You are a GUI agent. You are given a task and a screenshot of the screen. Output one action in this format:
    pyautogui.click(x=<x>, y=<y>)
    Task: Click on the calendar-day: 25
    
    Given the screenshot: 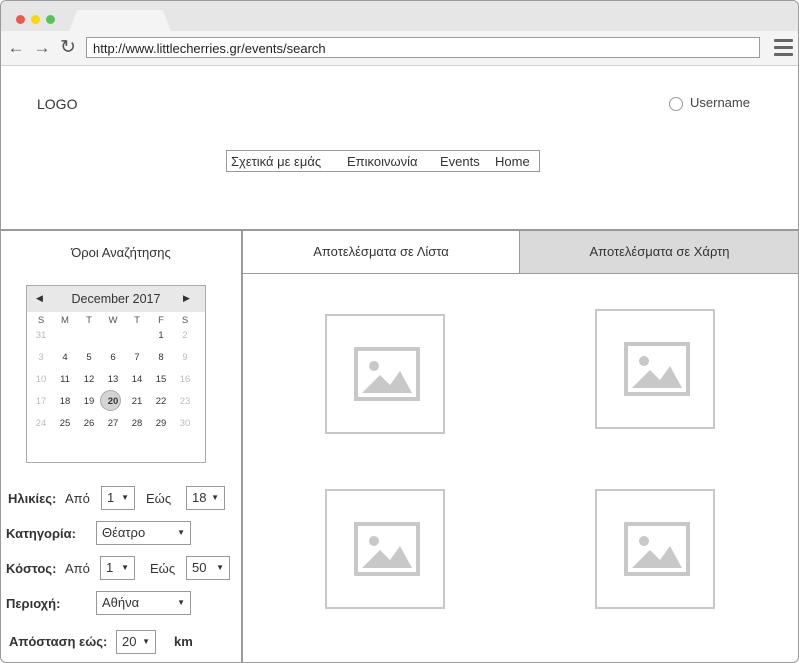 What is the action you would take?
    pyautogui.click(x=65, y=423)
    